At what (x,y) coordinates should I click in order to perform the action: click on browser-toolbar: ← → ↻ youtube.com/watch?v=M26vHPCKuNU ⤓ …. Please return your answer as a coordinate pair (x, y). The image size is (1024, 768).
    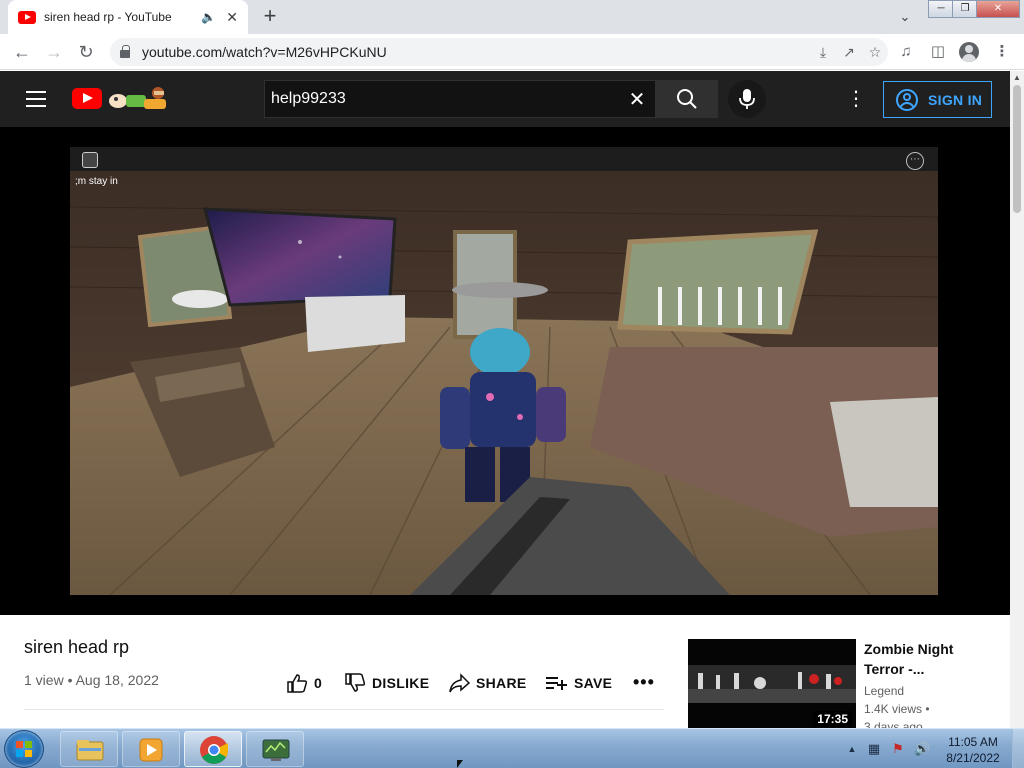
    Looking at the image, I should click on (512, 52).